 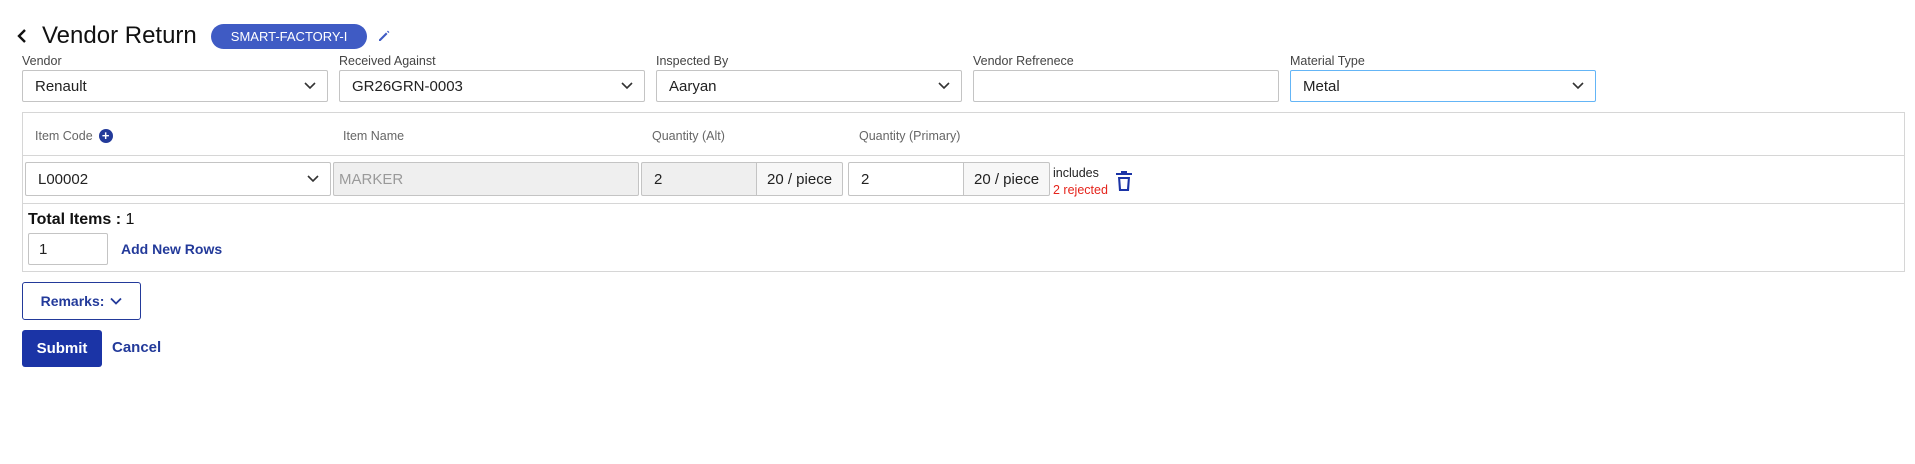 What do you see at coordinates (1125, 181) in the screenshot?
I see `trash-icon` at bounding box center [1125, 181].